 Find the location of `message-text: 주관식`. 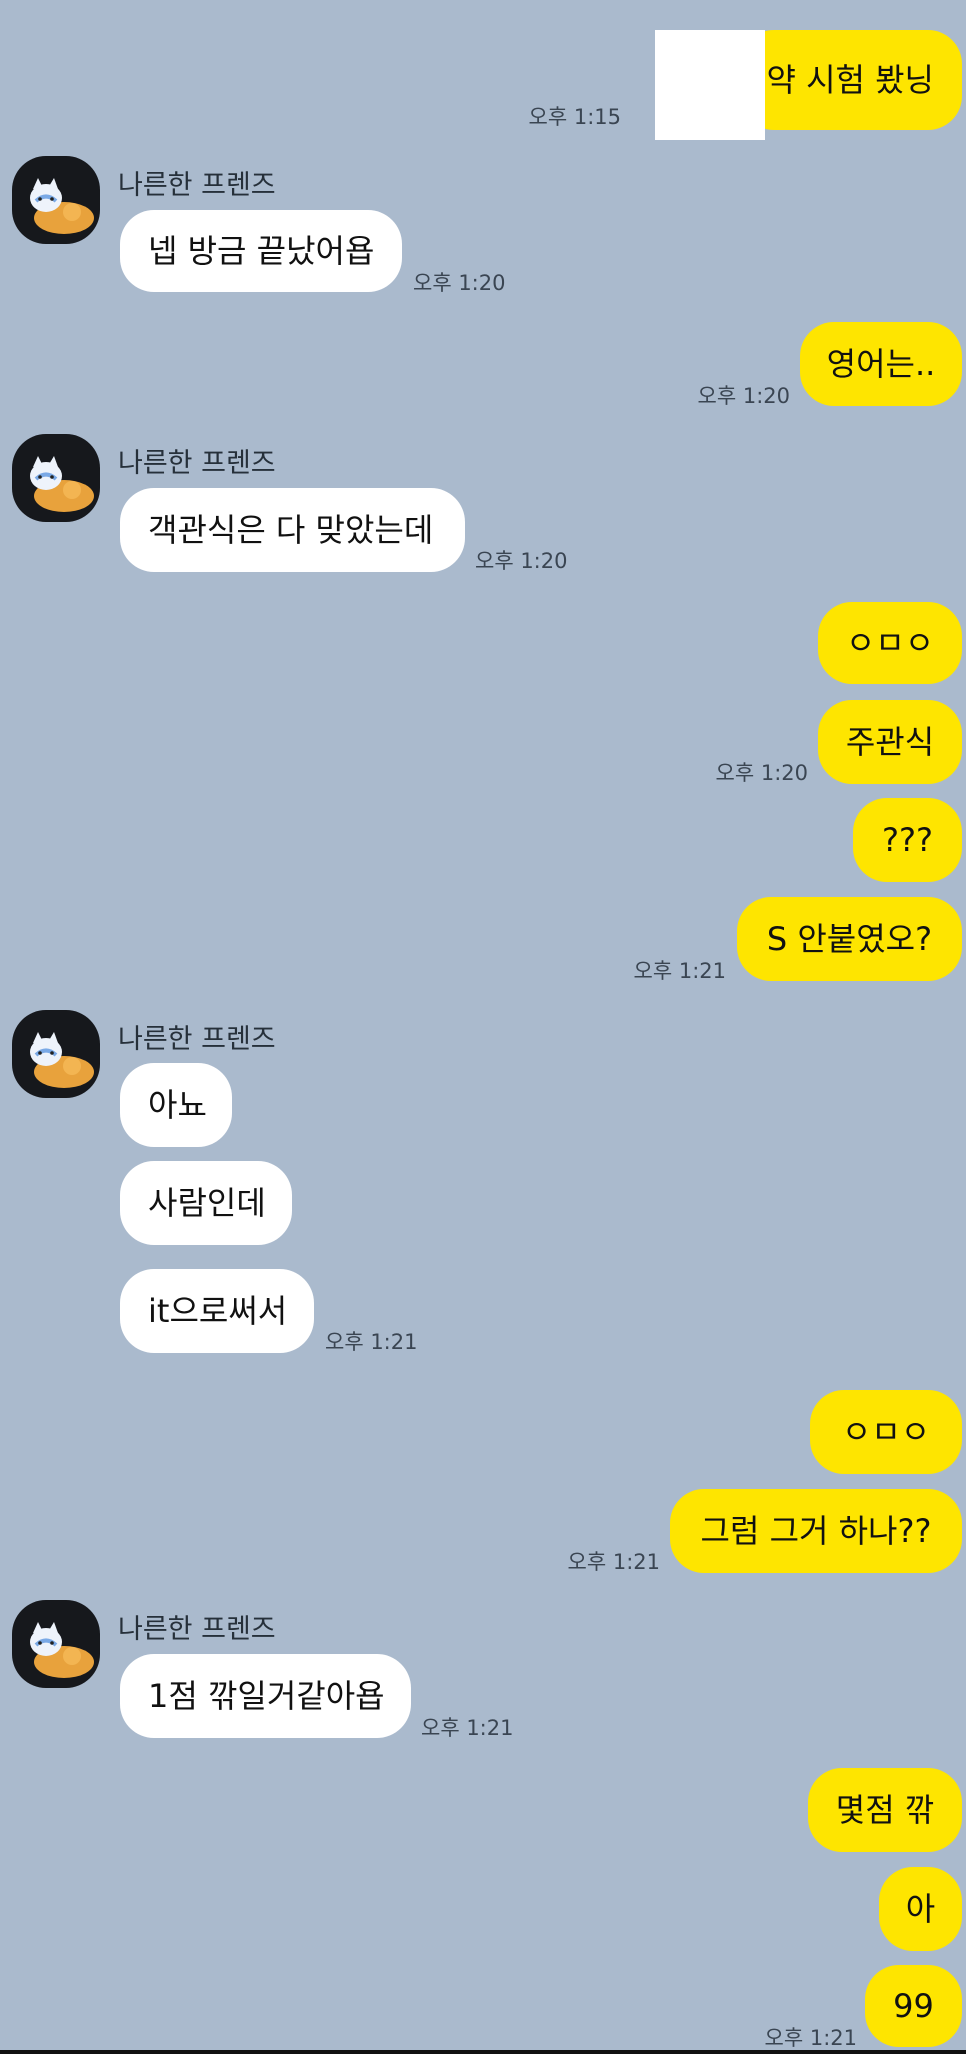

message-text: 주관식 is located at coordinates (890, 742).